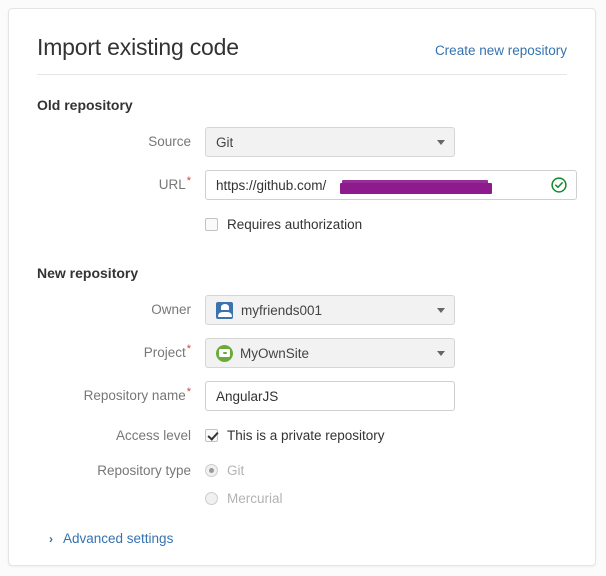 Image resolution: width=606 pixels, height=576 pixels. I want to click on repository-type-field: Git Mercurial, so click(386, 484).